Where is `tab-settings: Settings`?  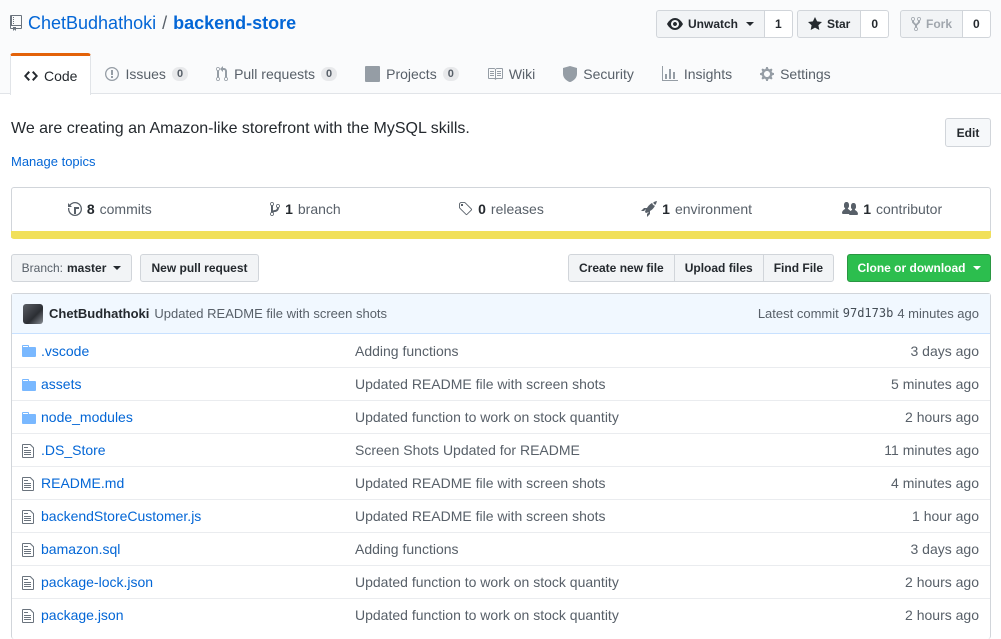
tab-settings: Settings is located at coordinates (795, 73).